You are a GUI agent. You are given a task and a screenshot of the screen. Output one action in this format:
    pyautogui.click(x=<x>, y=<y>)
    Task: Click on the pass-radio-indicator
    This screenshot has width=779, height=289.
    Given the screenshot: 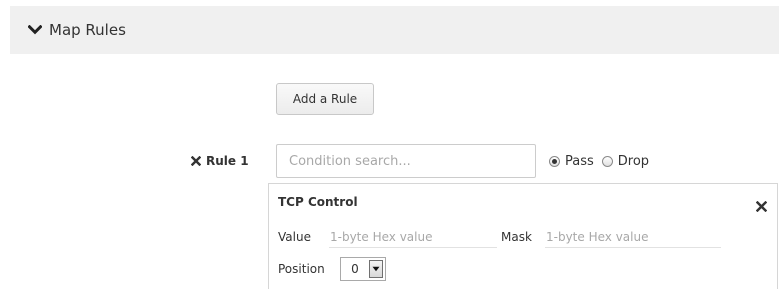 What is the action you would take?
    pyautogui.click(x=554, y=161)
    